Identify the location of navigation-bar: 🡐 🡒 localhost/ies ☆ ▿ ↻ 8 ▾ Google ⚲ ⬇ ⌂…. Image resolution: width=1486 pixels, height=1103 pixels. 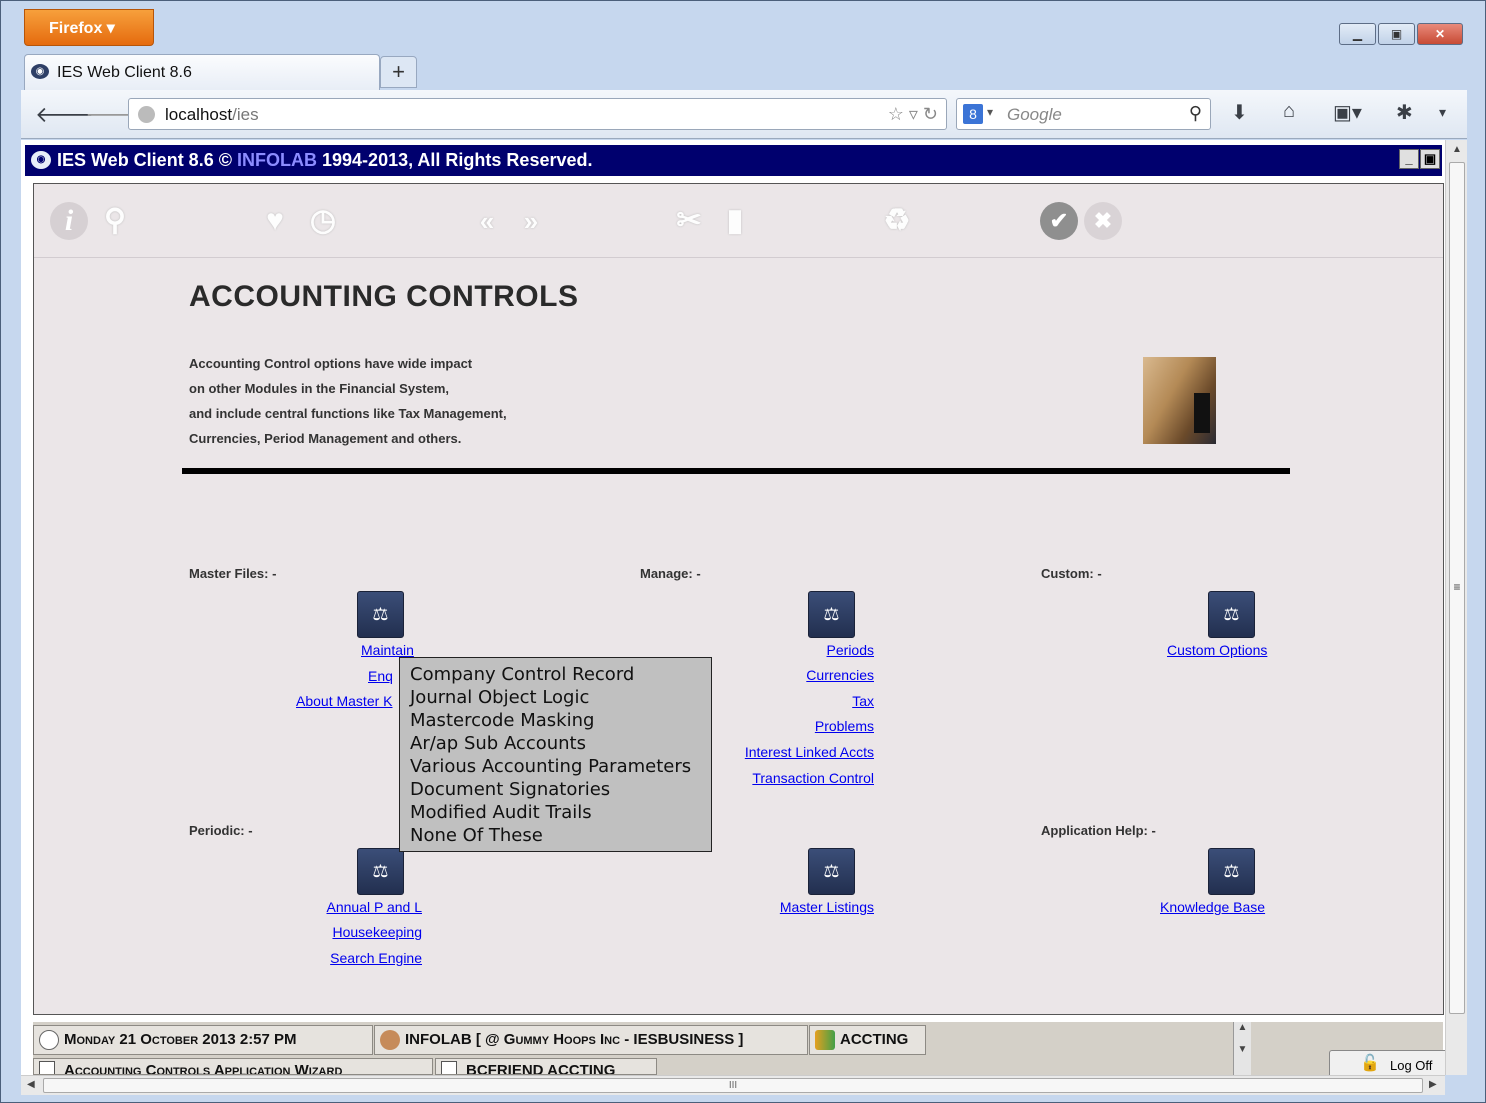
(744, 114).